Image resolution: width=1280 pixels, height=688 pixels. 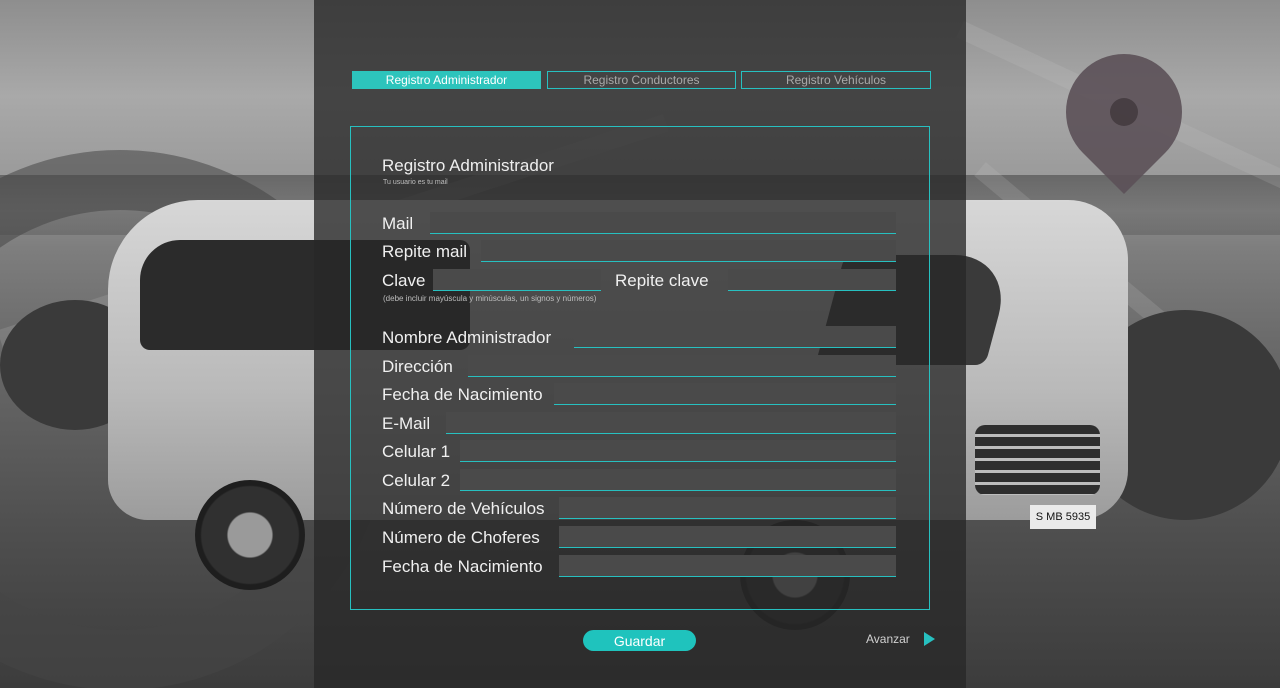 I want to click on celular-1-label: Celular 1, so click(x=416, y=451).